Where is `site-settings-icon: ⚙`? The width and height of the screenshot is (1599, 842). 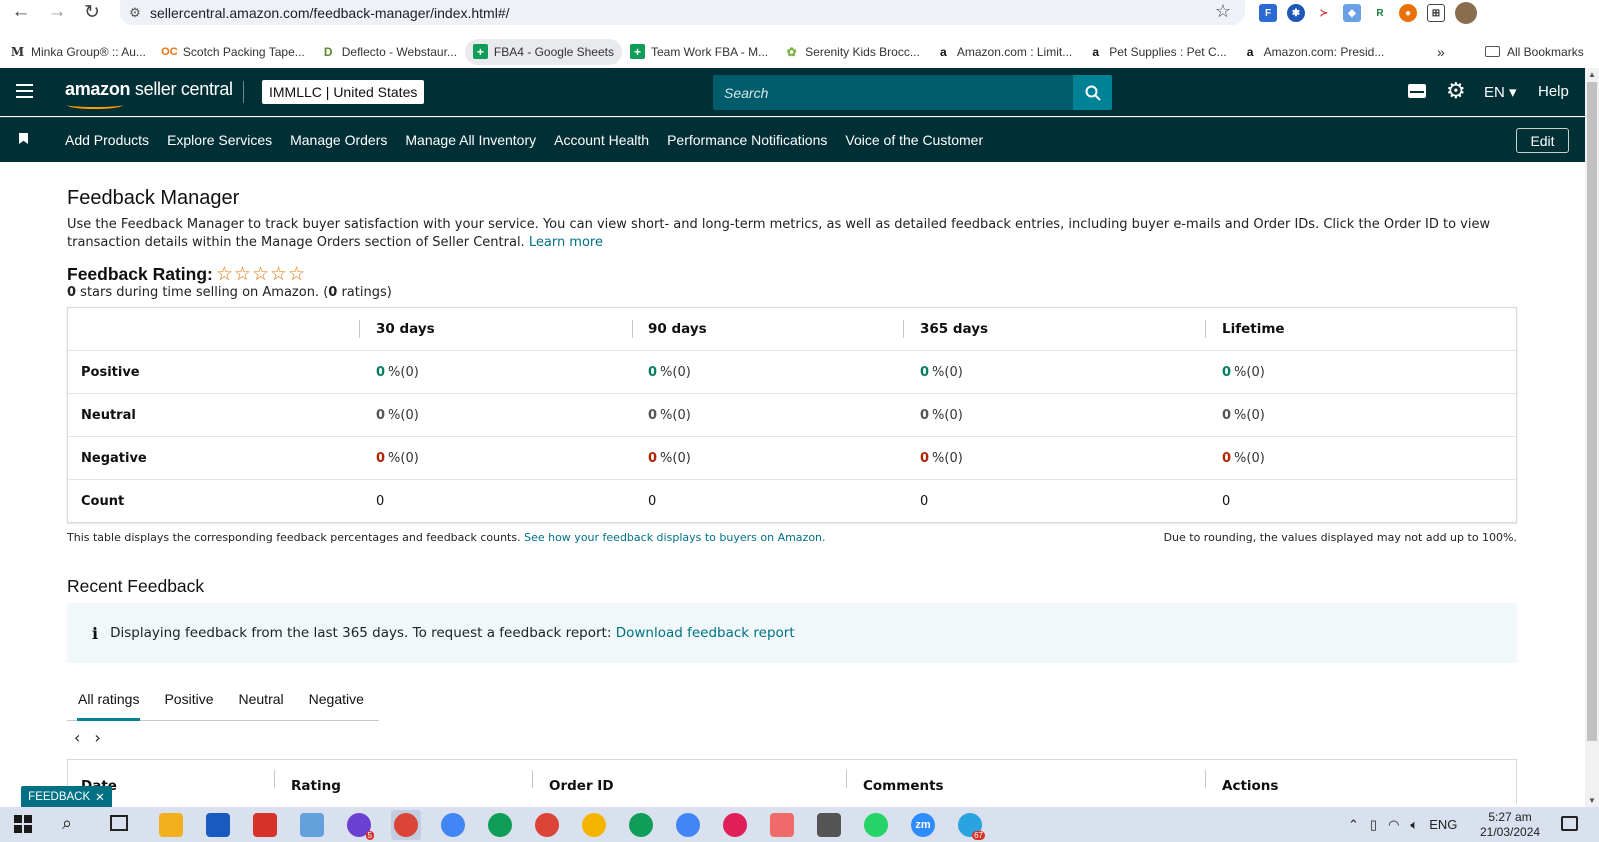
site-settings-icon: ⚙ is located at coordinates (135, 13).